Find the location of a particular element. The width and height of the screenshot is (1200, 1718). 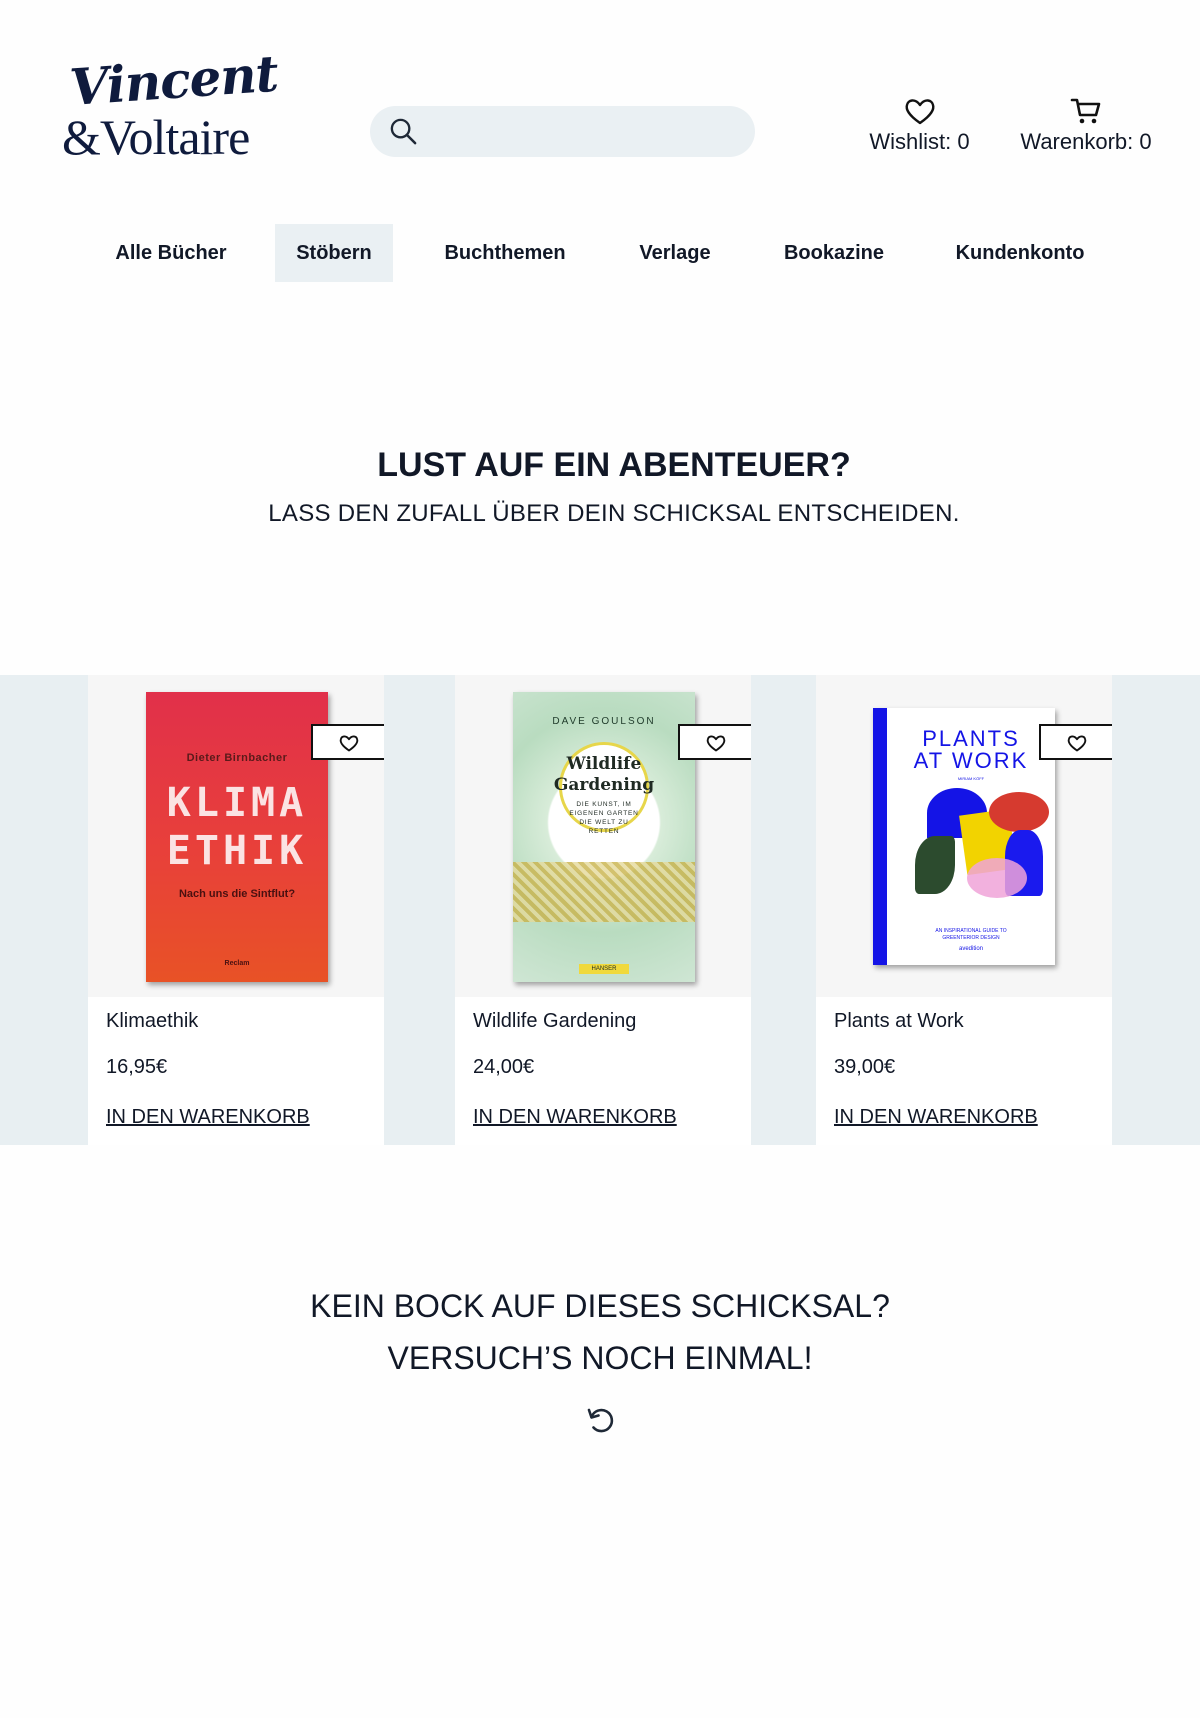

product-title: Klimaethik is located at coordinates (152, 1021).